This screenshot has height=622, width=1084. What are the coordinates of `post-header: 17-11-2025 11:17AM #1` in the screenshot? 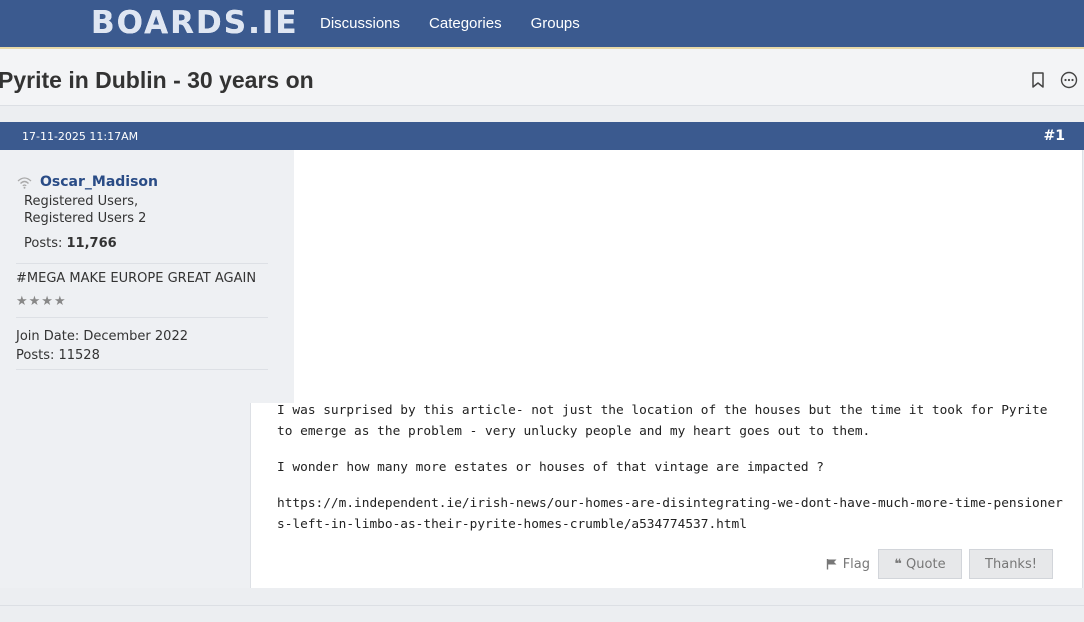 It's located at (542, 136).